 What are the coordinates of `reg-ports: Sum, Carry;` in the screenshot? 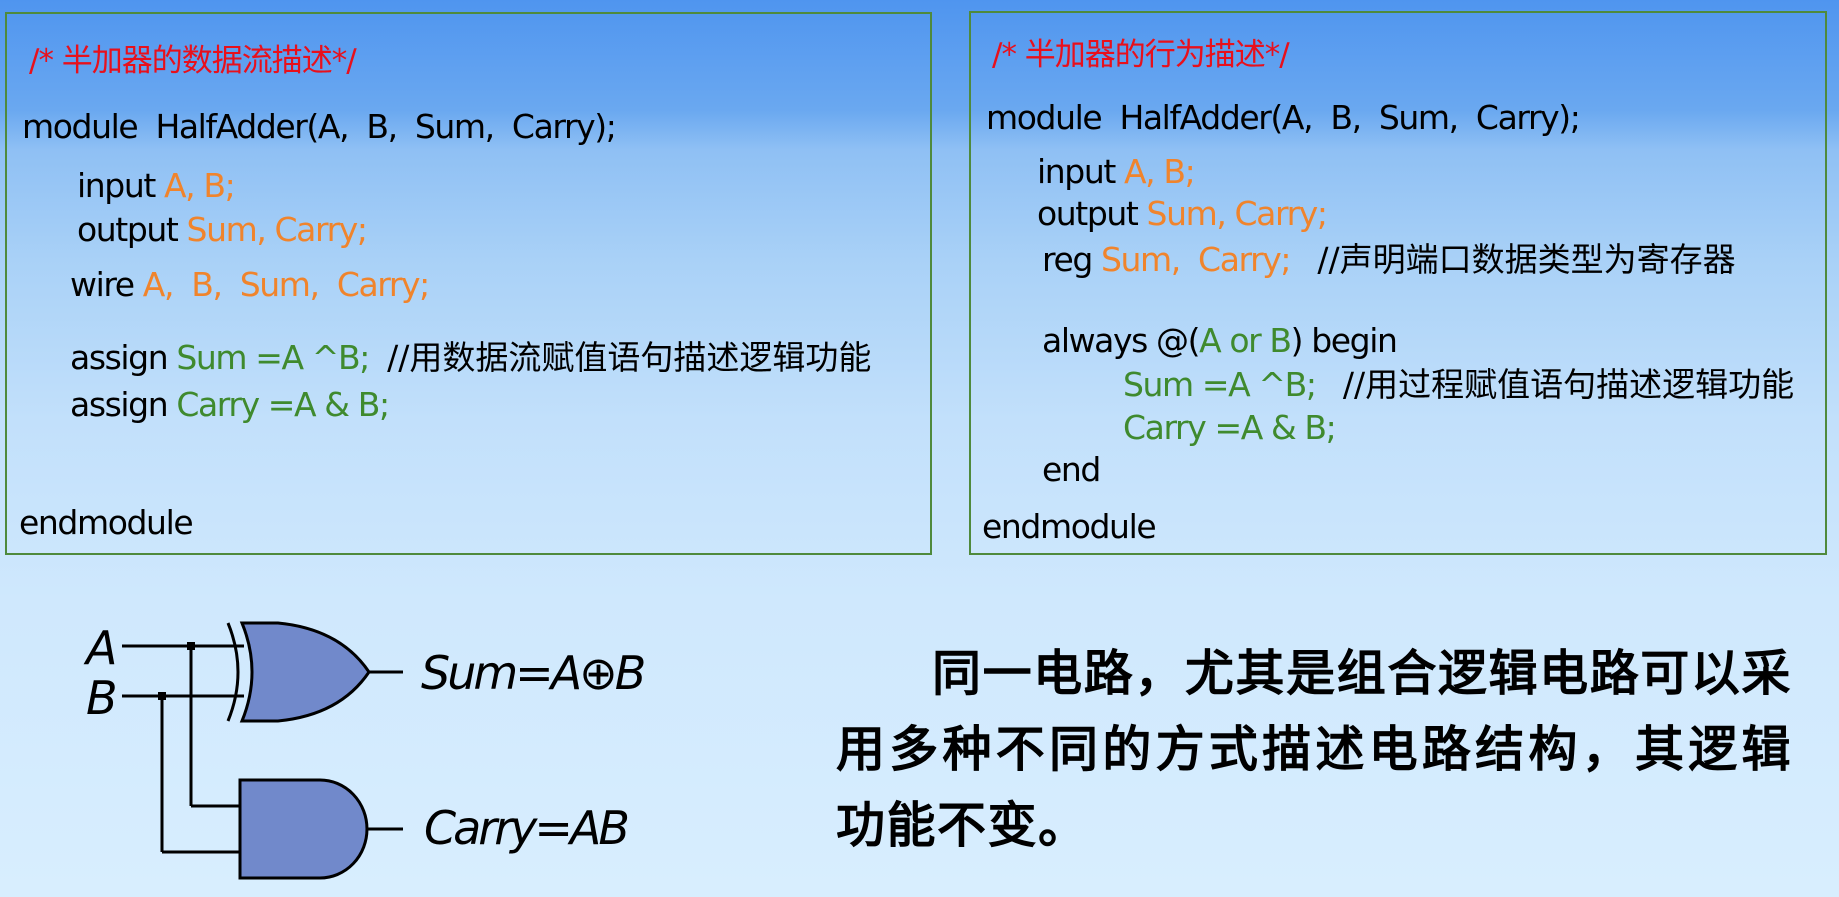 It's located at (1196, 259).